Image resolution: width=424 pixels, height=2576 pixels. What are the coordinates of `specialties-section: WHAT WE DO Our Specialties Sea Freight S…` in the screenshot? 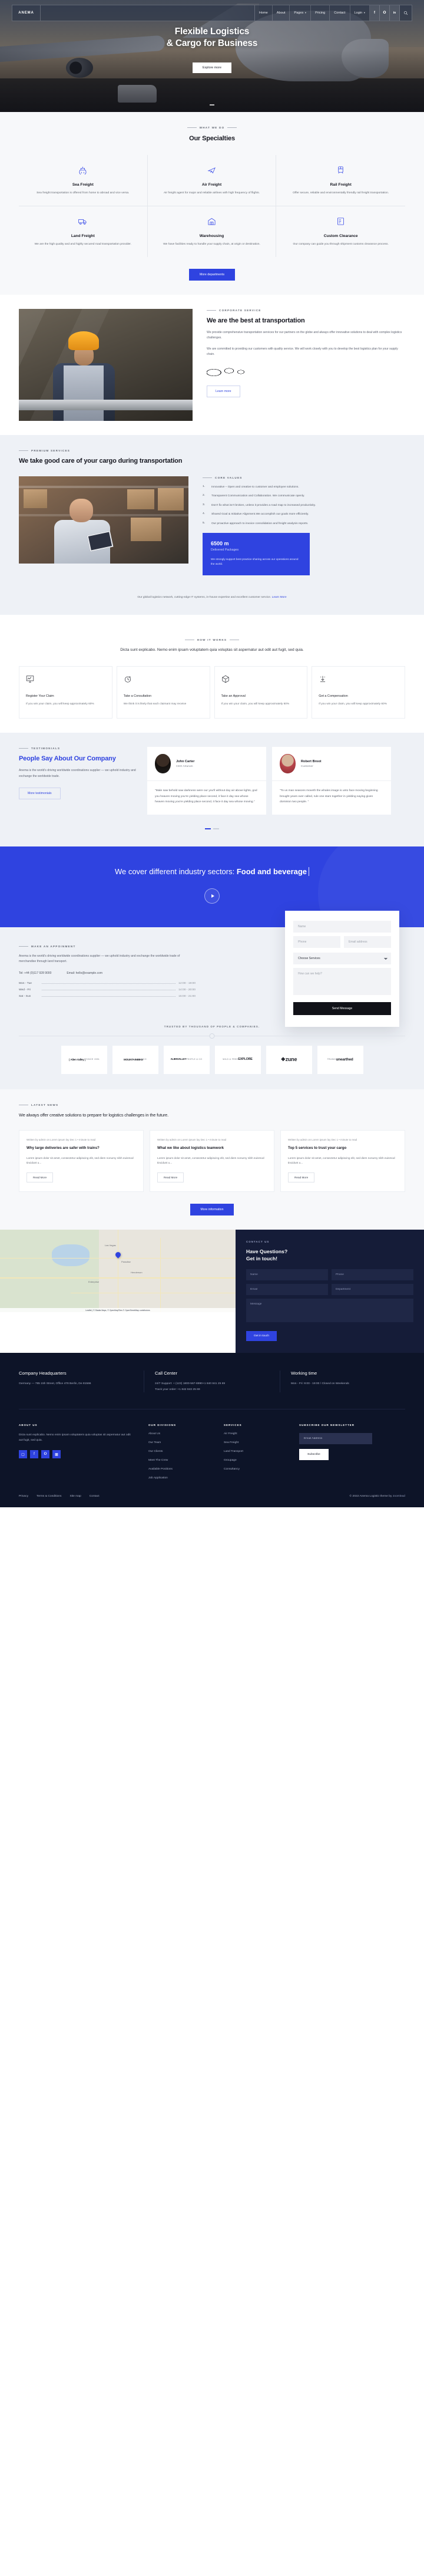 It's located at (212, 203).